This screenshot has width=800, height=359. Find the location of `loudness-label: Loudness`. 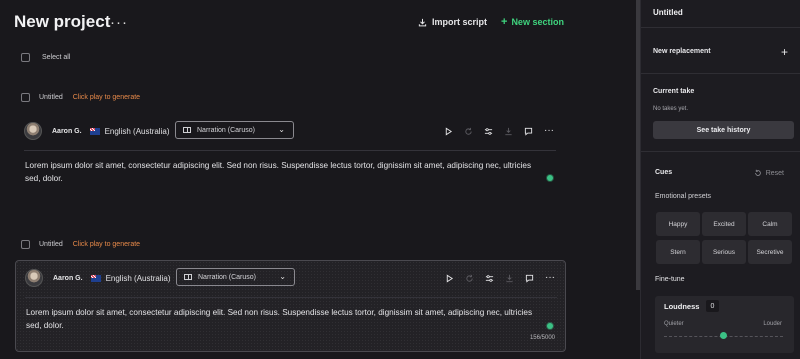

loudness-label: Loudness is located at coordinates (682, 306).